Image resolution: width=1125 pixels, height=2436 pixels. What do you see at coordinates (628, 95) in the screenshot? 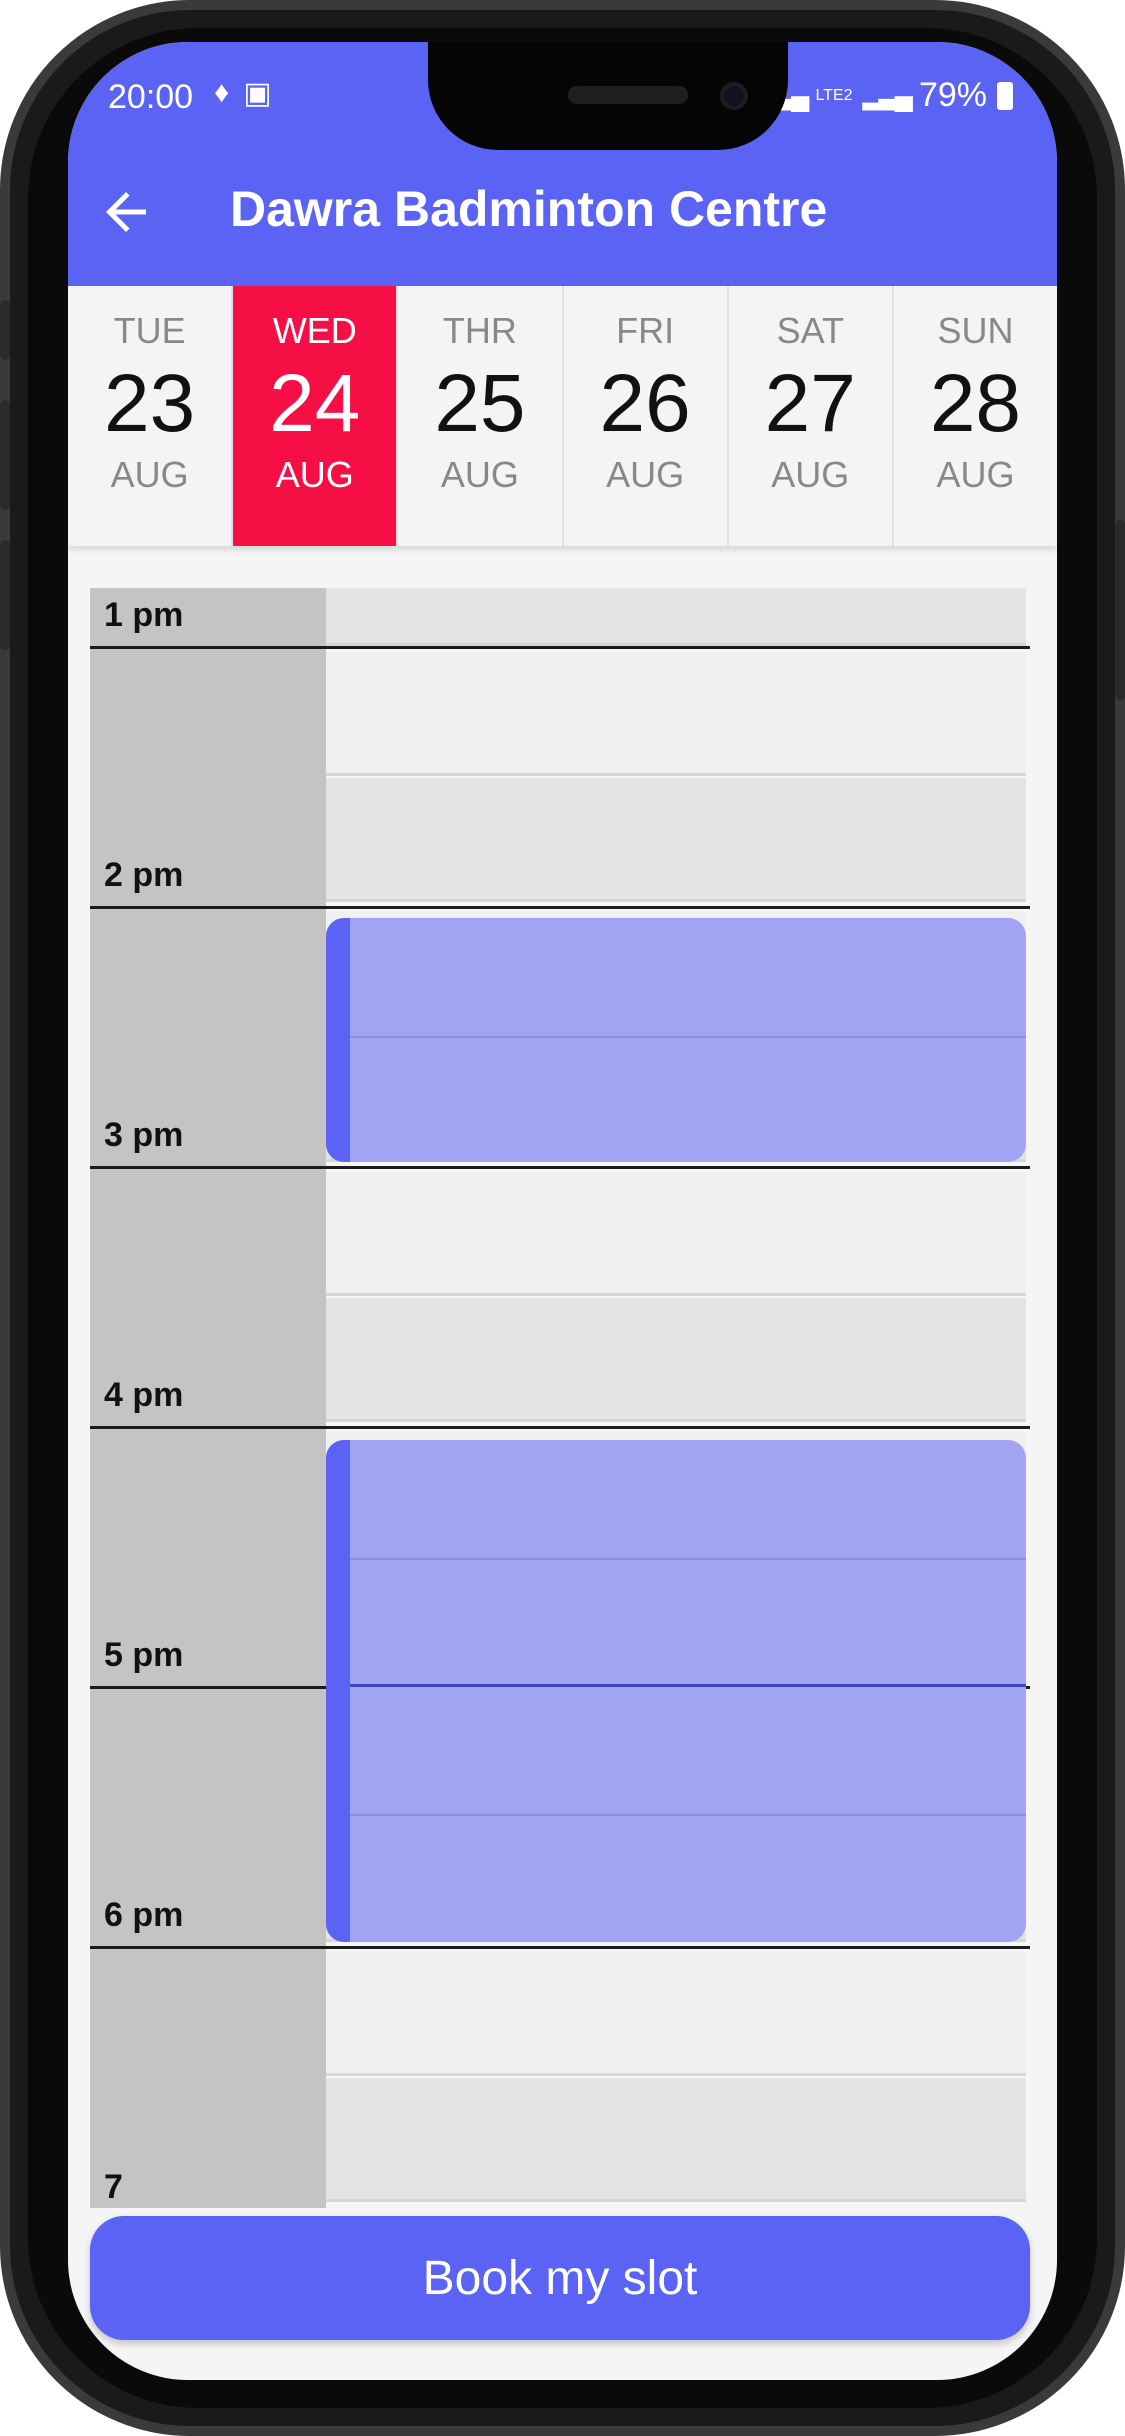
I see `speaker` at bounding box center [628, 95].